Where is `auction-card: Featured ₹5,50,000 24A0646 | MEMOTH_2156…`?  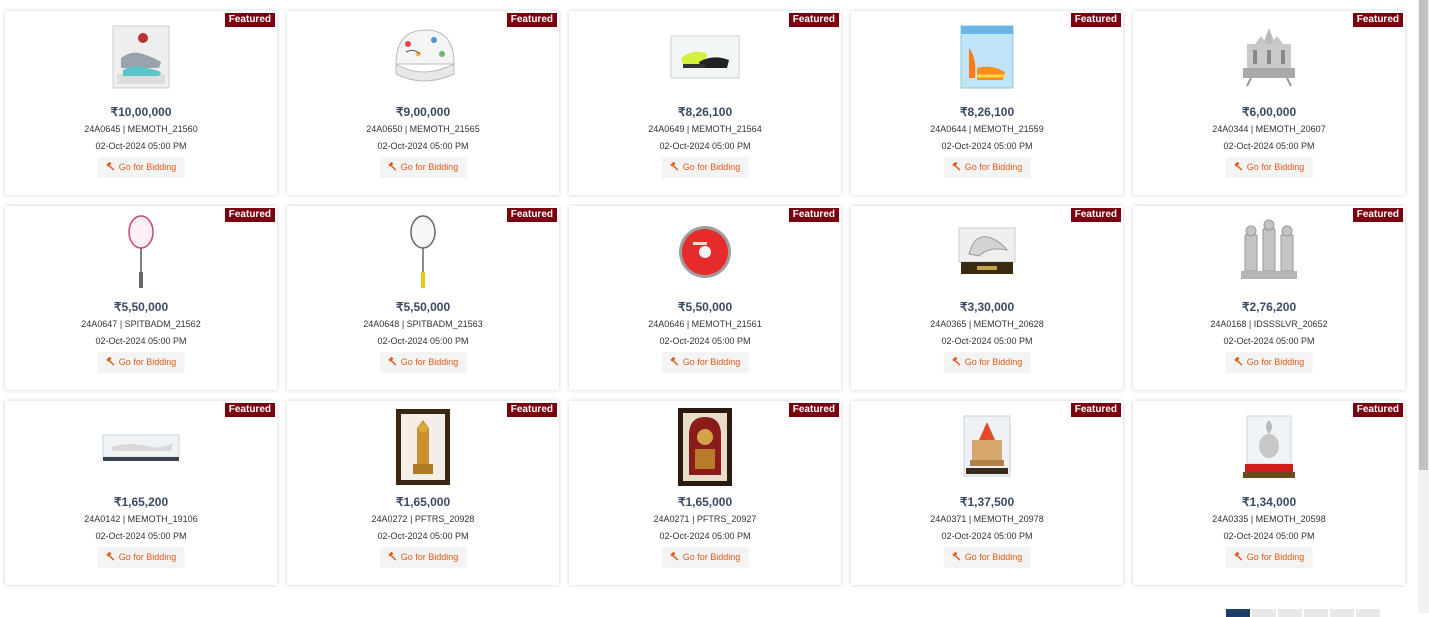 auction-card: Featured ₹5,50,000 24A0646 | MEMOTH_2156… is located at coordinates (705, 298).